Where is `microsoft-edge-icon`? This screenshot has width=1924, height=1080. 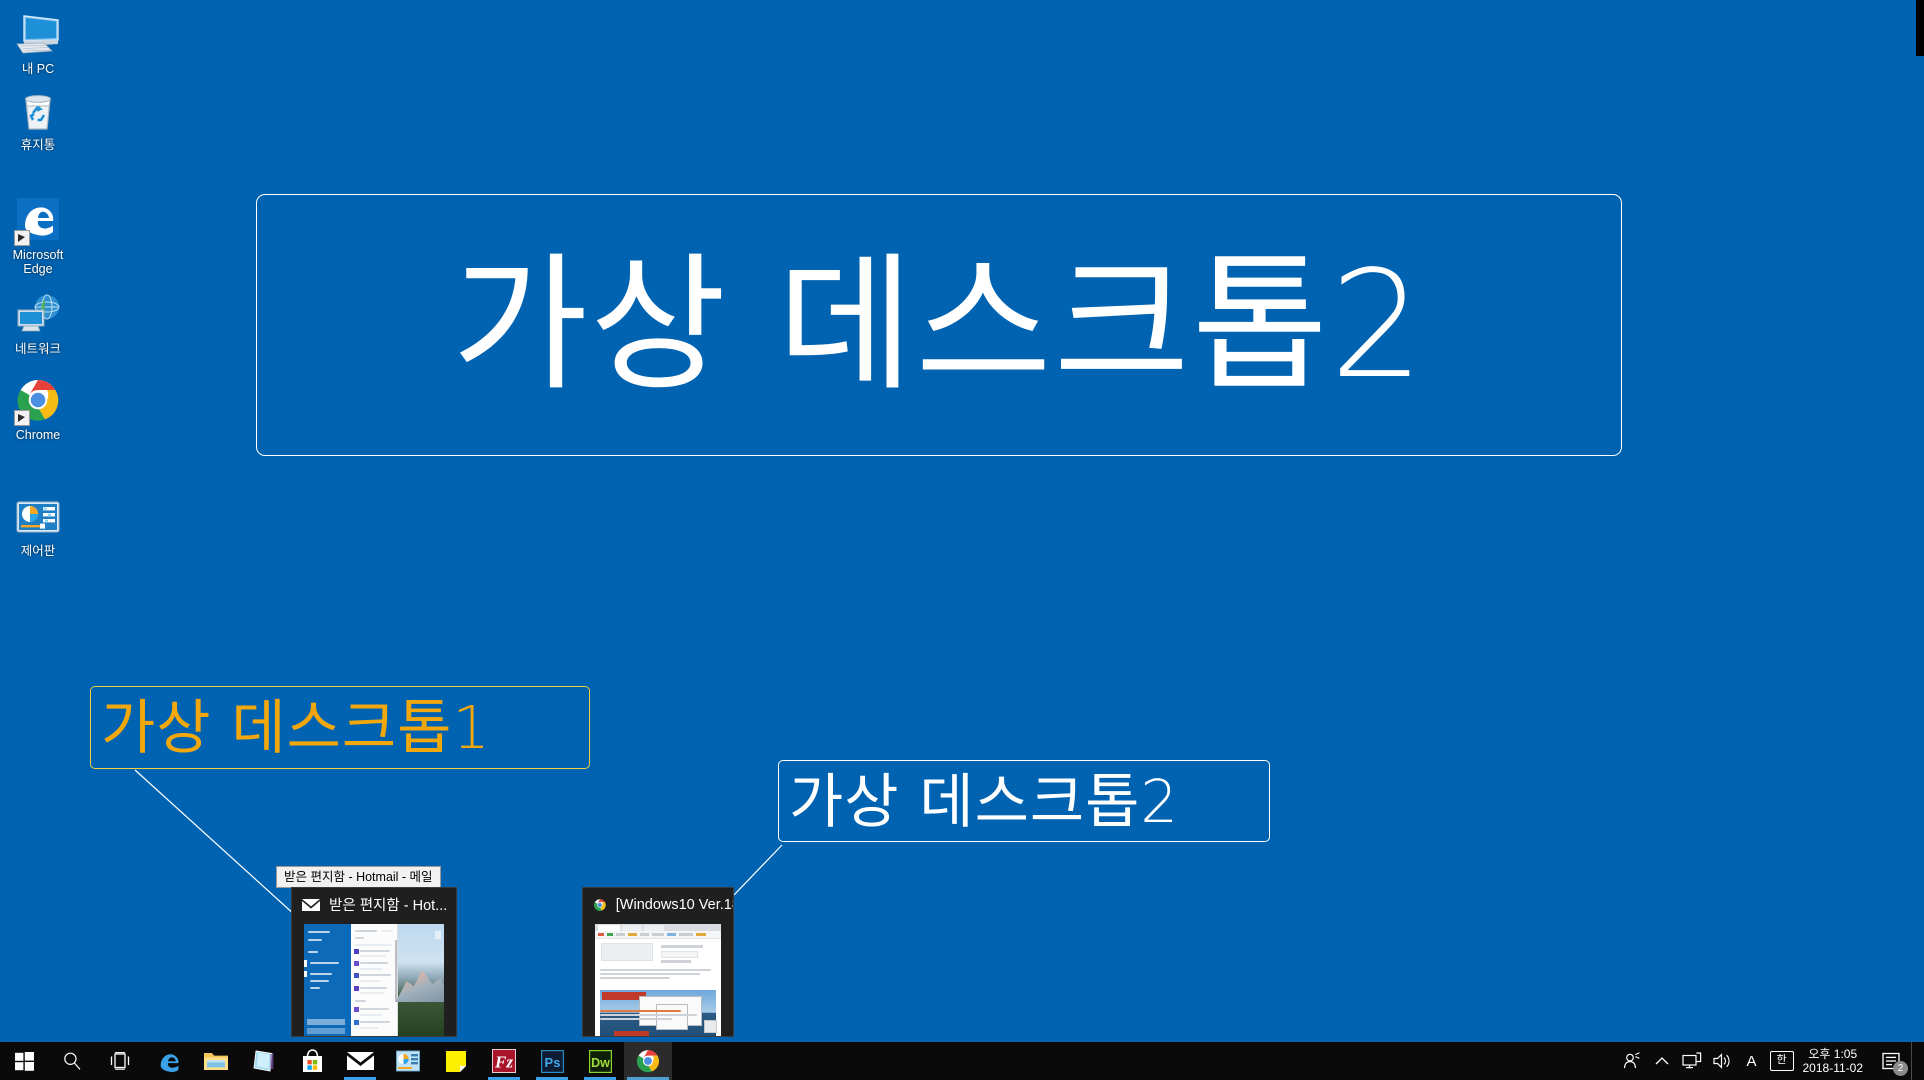 microsoft-edge-icon is located at coordinates (169, 1062).